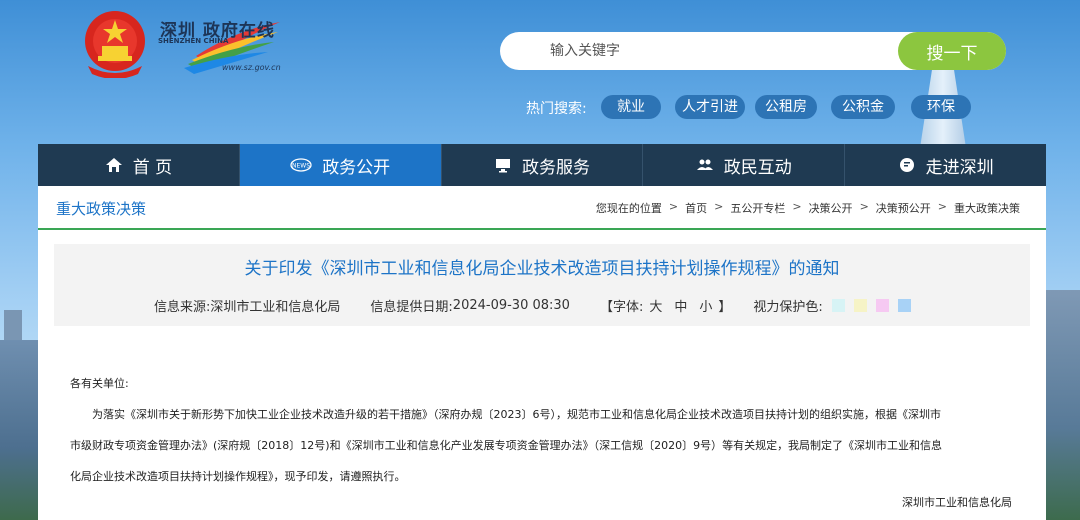 The image size is (1080, 520). I want to click on font-size-label-close: 】, so click(725, 307).